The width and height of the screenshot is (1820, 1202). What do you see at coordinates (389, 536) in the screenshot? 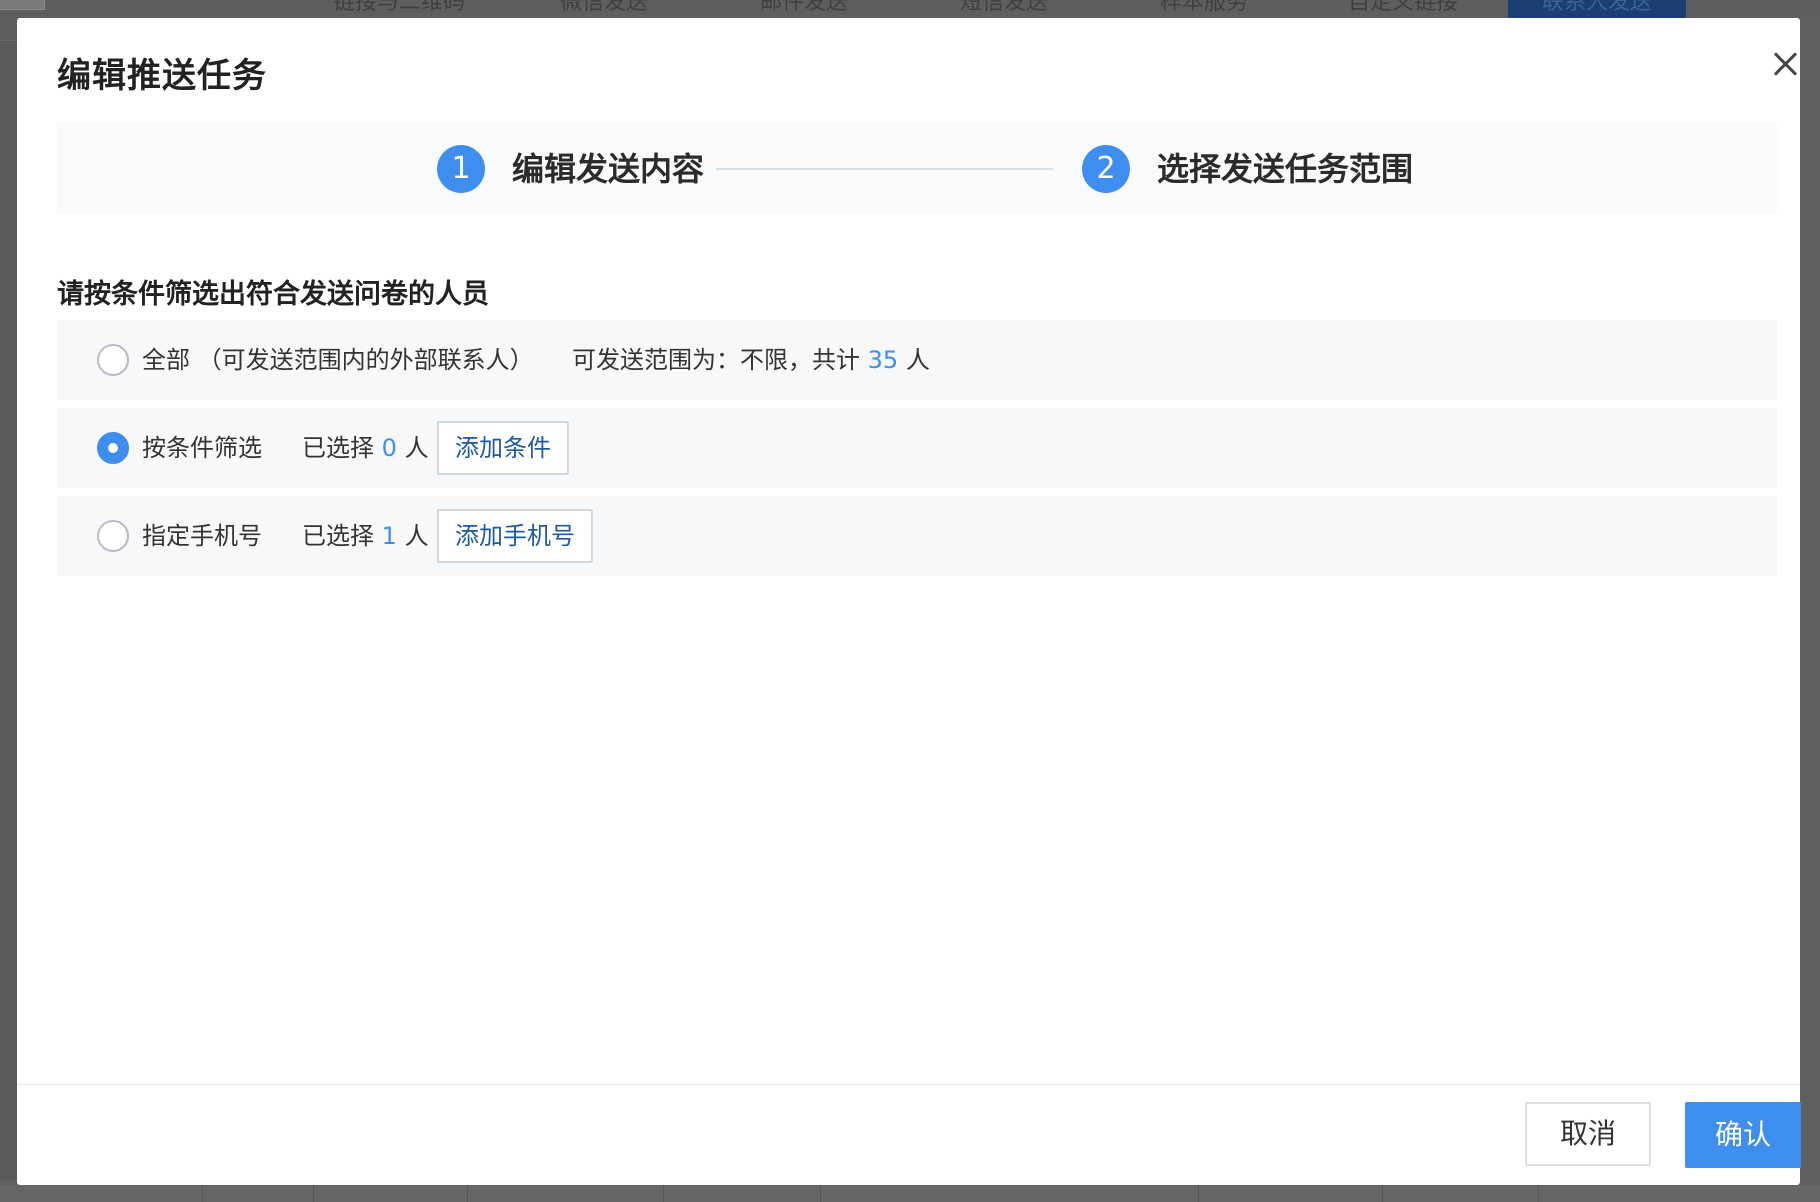
I see `phone-selected-count: 1` at bounding box center [389, 536].